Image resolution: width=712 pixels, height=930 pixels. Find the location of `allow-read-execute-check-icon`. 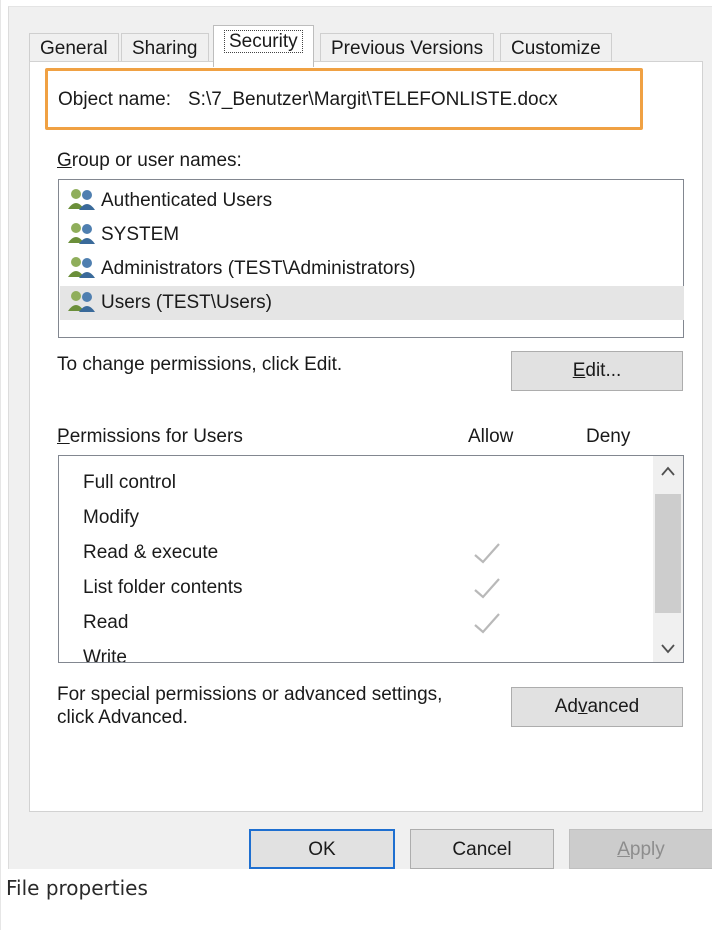

allow-read-execute-check-icon is located at coordinates (487, 553).